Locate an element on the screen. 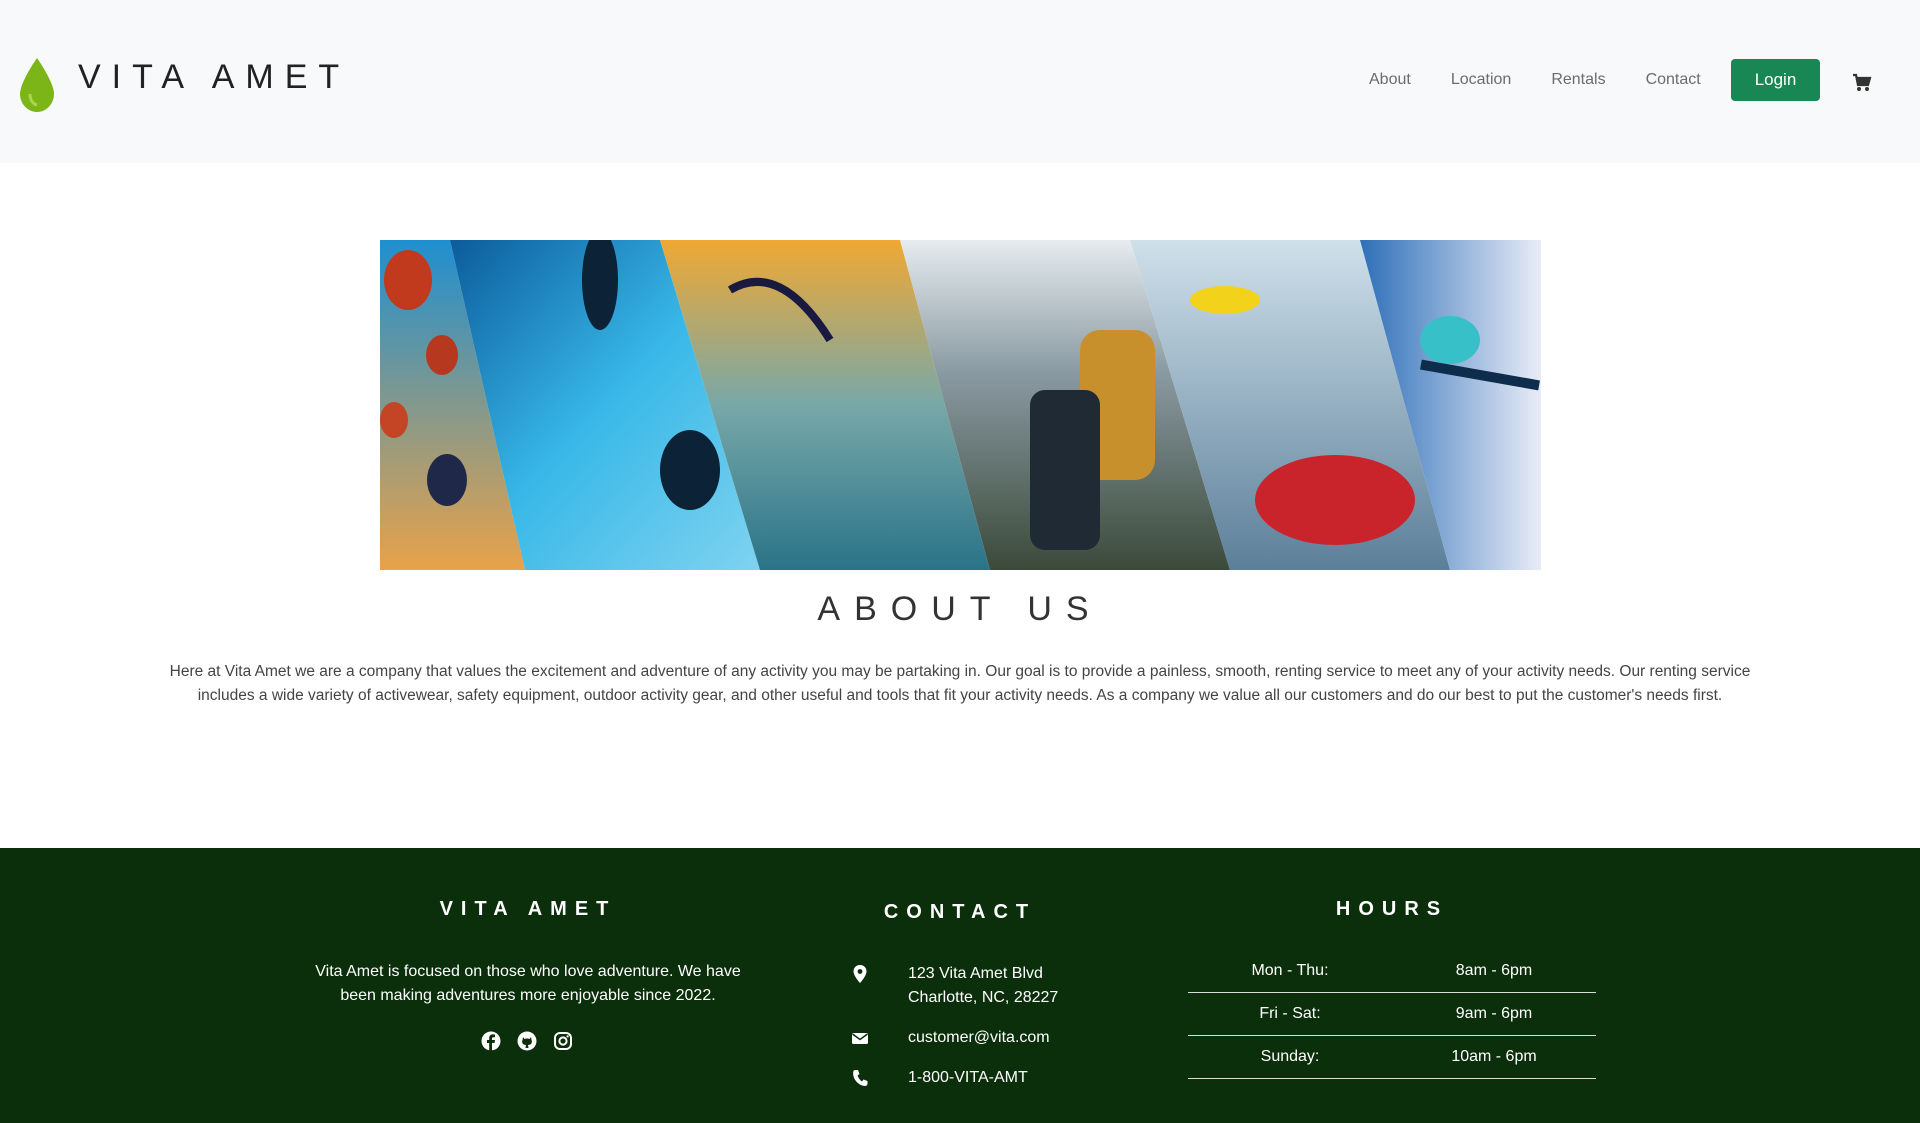 The image size is (1920, 1123). address-line-1: 123 Vita Amet Blvd is located at coordinates (975, 973).